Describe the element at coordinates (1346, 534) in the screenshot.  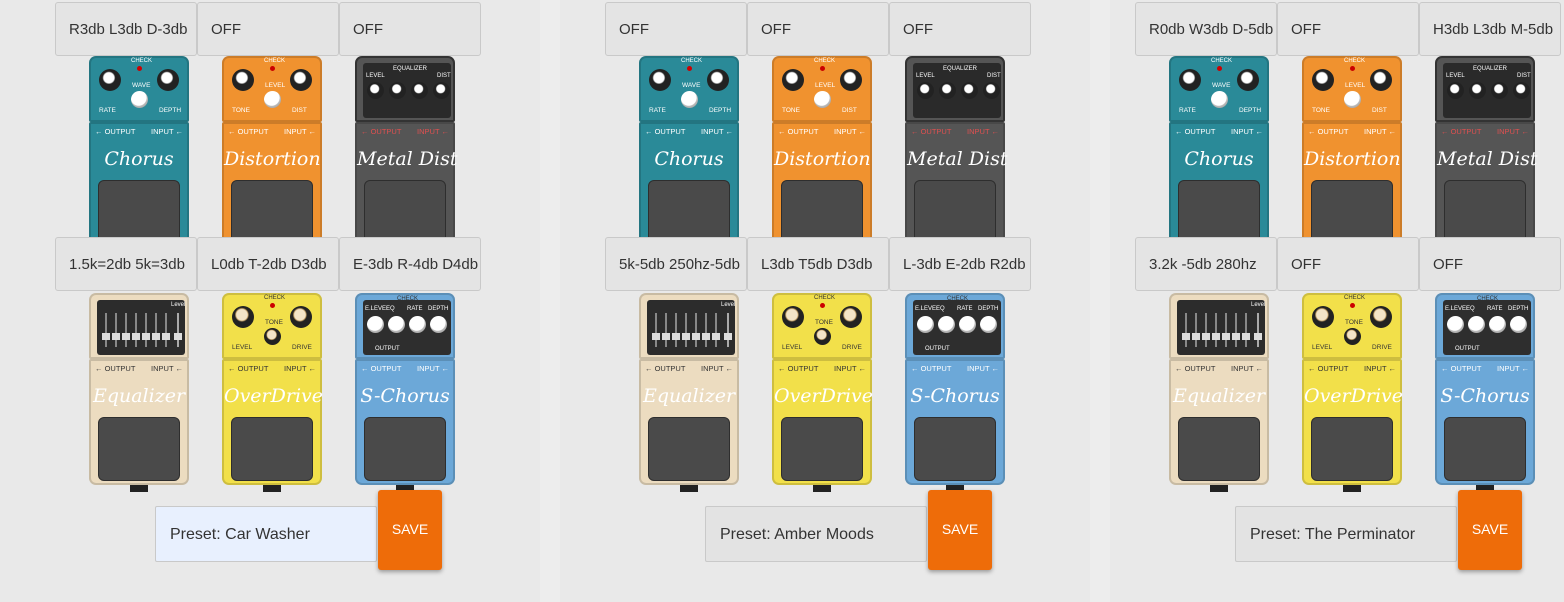
I see `preset-name-input: Preset: The Perminator` at that location.